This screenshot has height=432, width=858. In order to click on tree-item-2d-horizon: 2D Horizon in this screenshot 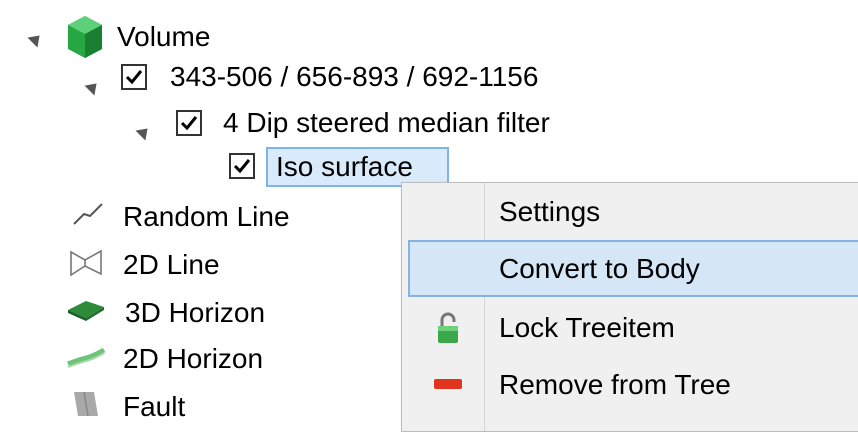, I will do `click(193, 359)`.